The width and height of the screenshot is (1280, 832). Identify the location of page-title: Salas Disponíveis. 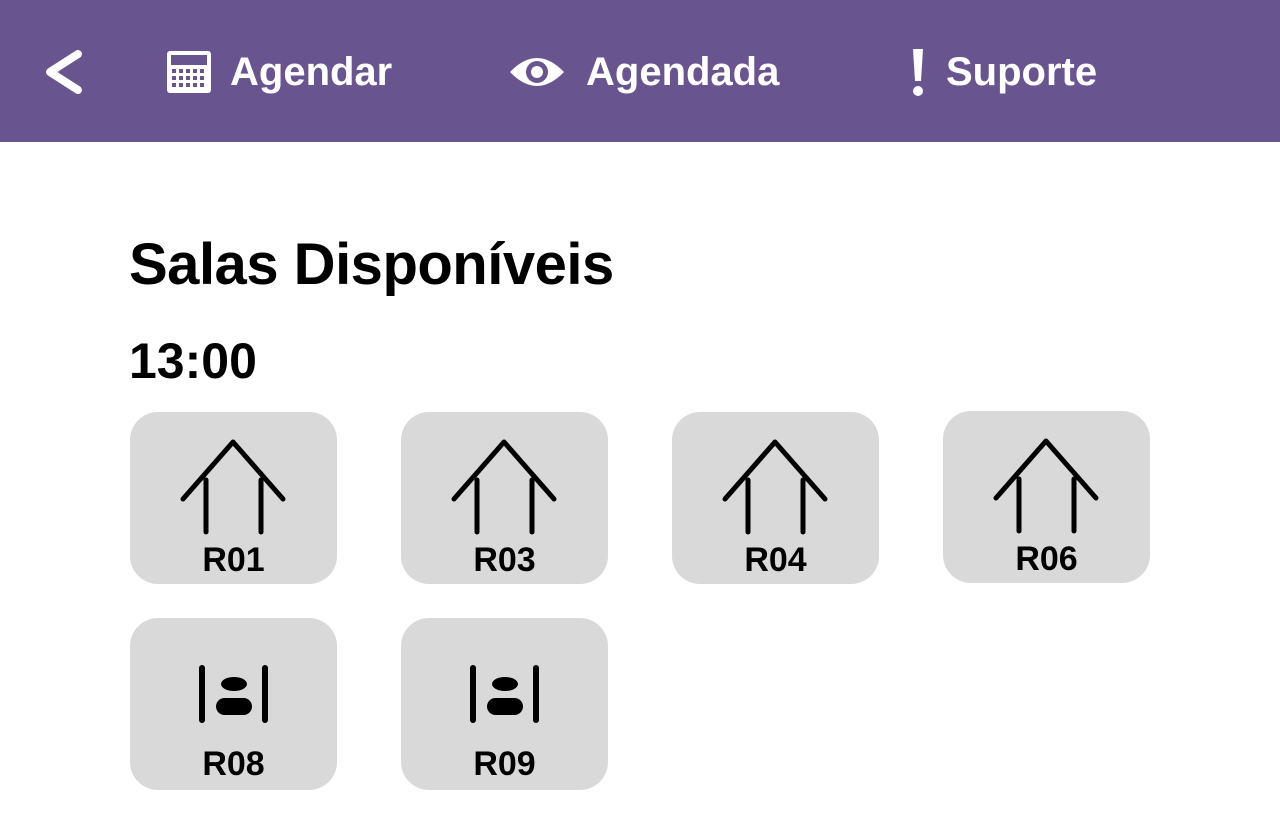
(371, 264).